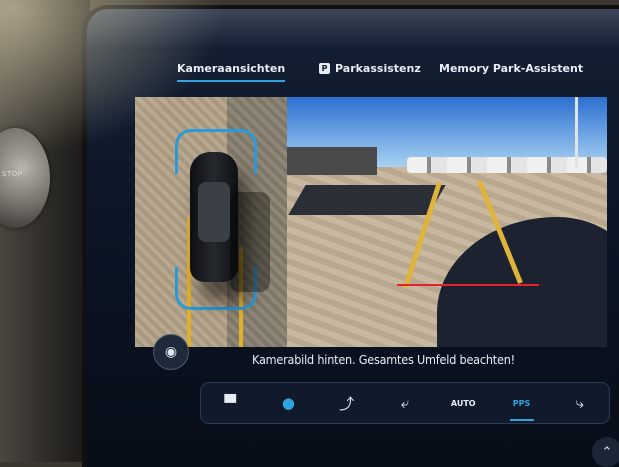 The image size is (619, 467). I want to click on pps-view-icon: PPS, so click(521, 403).